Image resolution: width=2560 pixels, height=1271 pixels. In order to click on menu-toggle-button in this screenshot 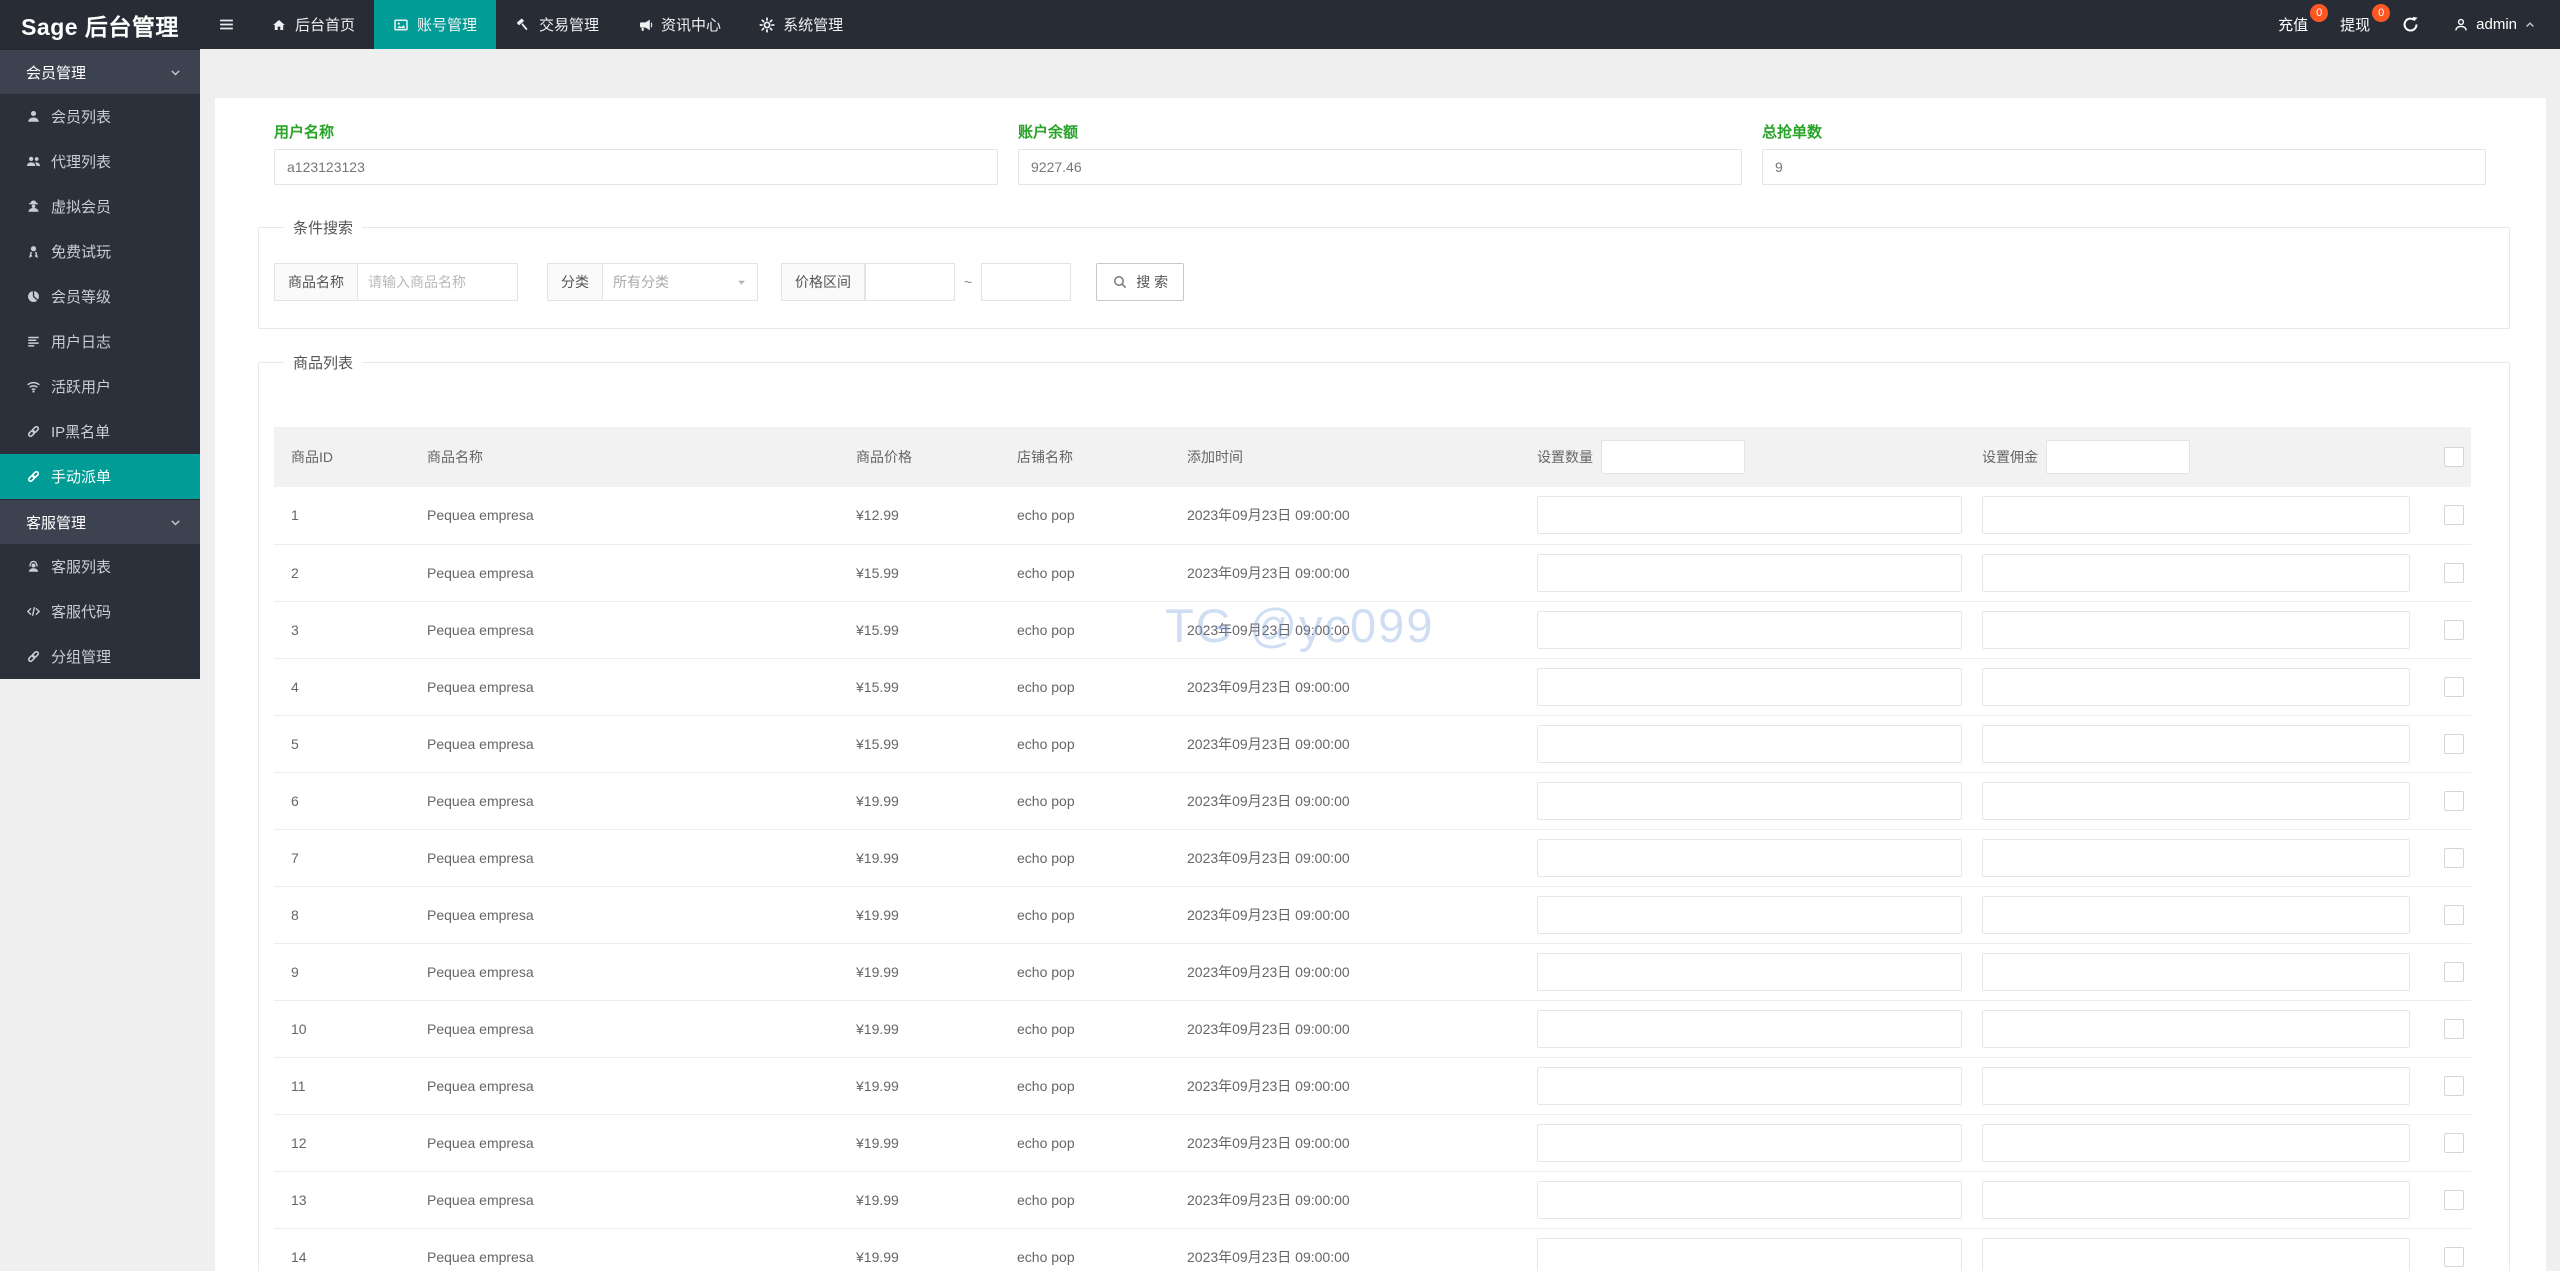, I will do `click(226, 24)`.